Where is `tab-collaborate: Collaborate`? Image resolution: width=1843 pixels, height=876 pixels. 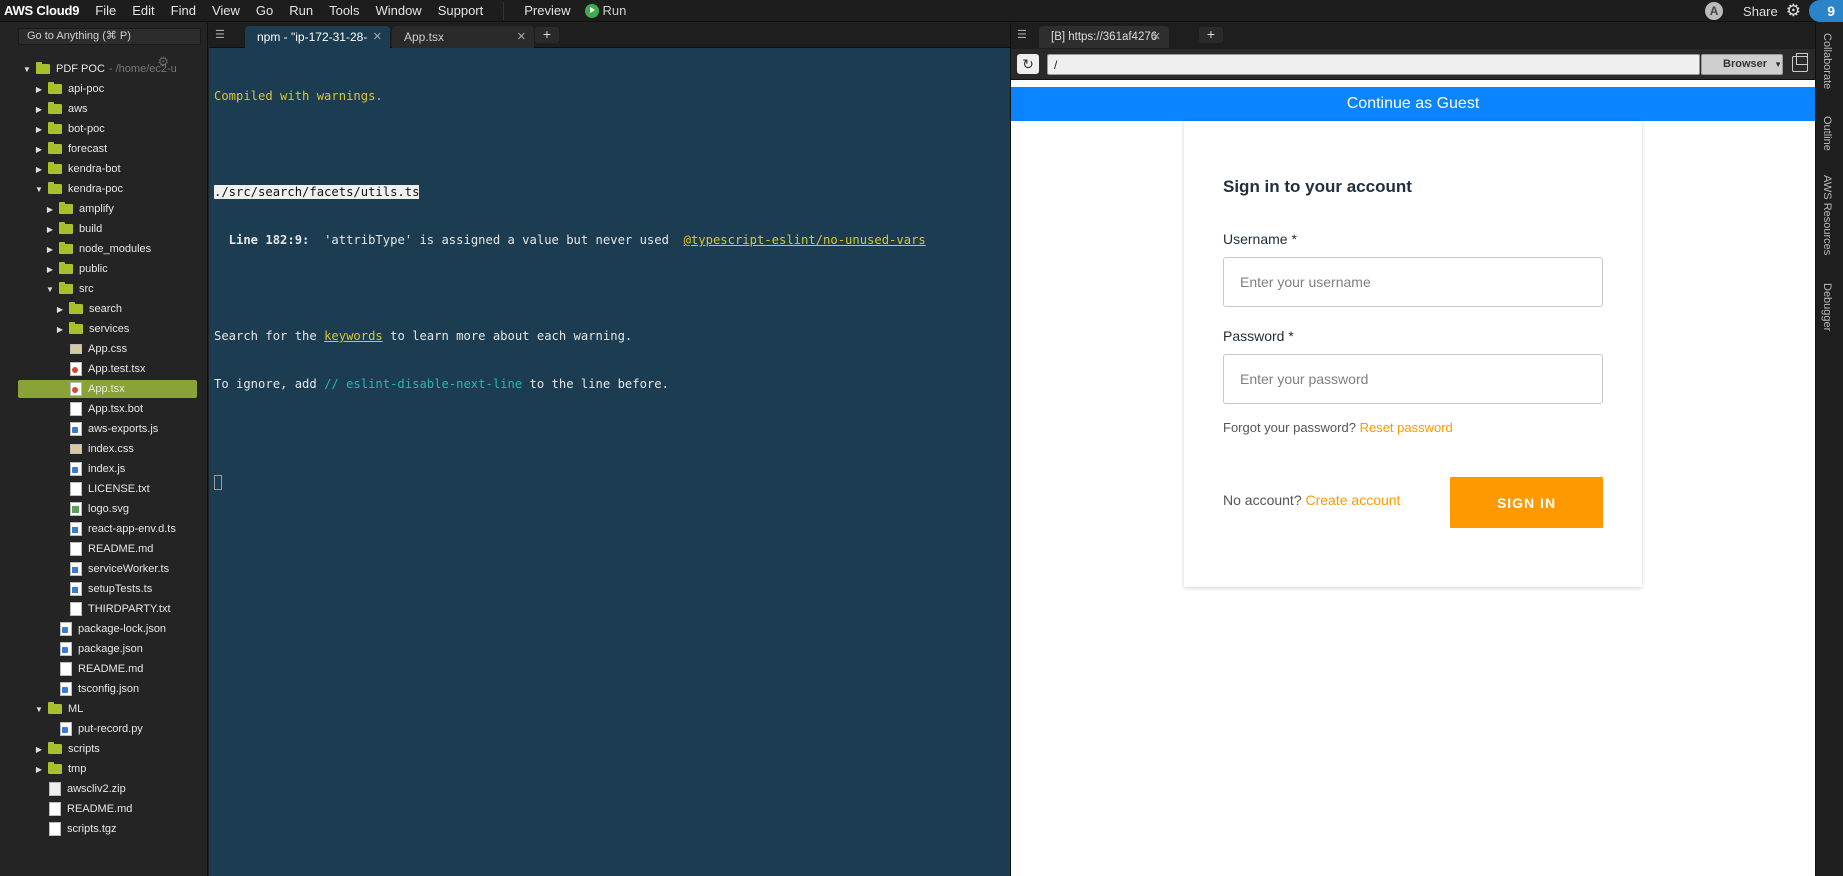
tab-collaborate: Collaborate is located at coordinates (1827, 61).